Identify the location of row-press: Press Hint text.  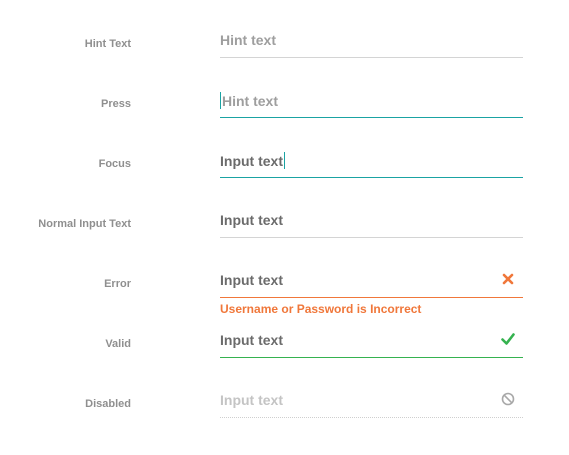
(284, 112).